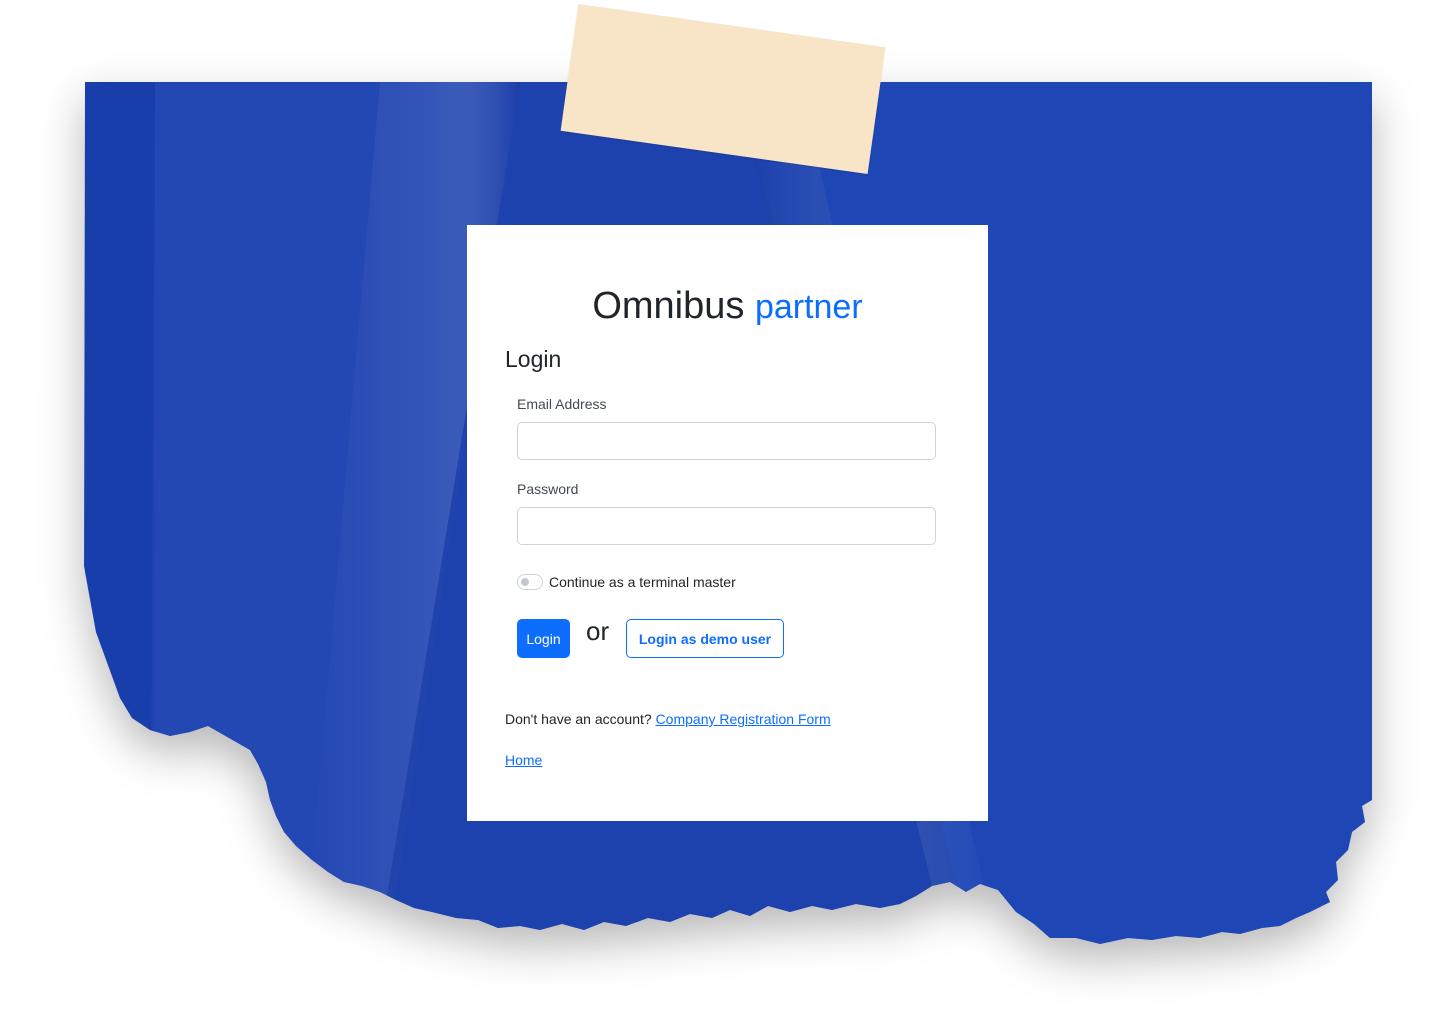  What do you see at coordinates (523, 760) in the screenshot?
I see `home-link: Home` at bounding box center [523, 760].